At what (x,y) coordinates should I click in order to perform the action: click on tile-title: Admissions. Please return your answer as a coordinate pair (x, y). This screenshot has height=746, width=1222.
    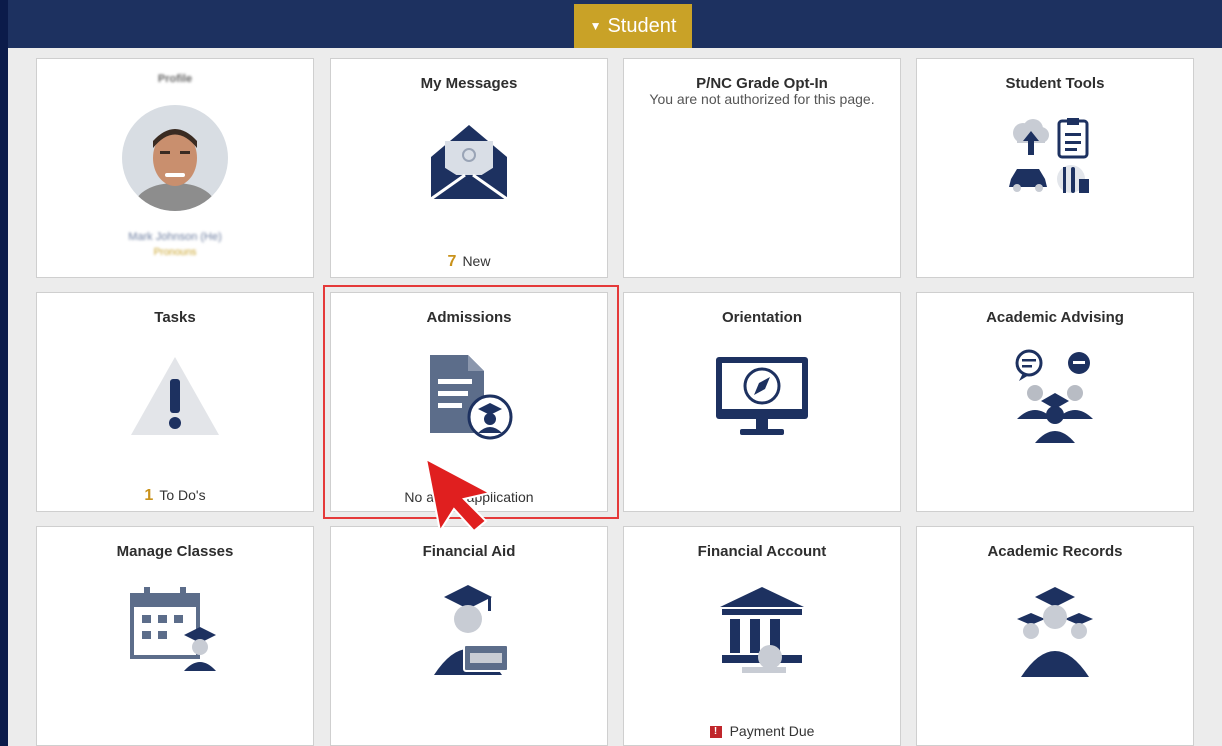
    Looking at the image, I should click on (469, 317).